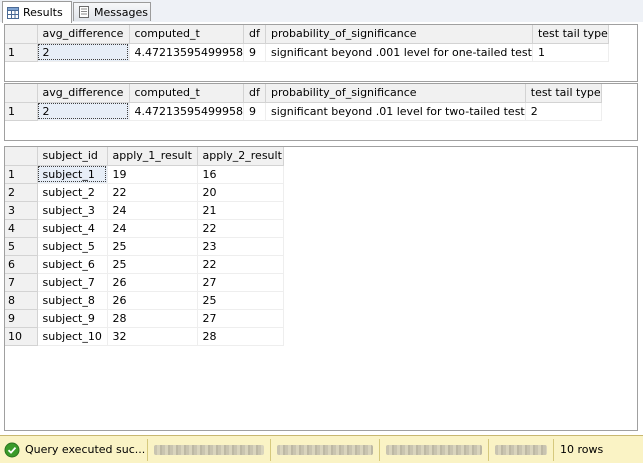 The height and width of the screenshot is (463, 643). I want to click on table-row: 4 subject_4 24 22, so click(144, 228).